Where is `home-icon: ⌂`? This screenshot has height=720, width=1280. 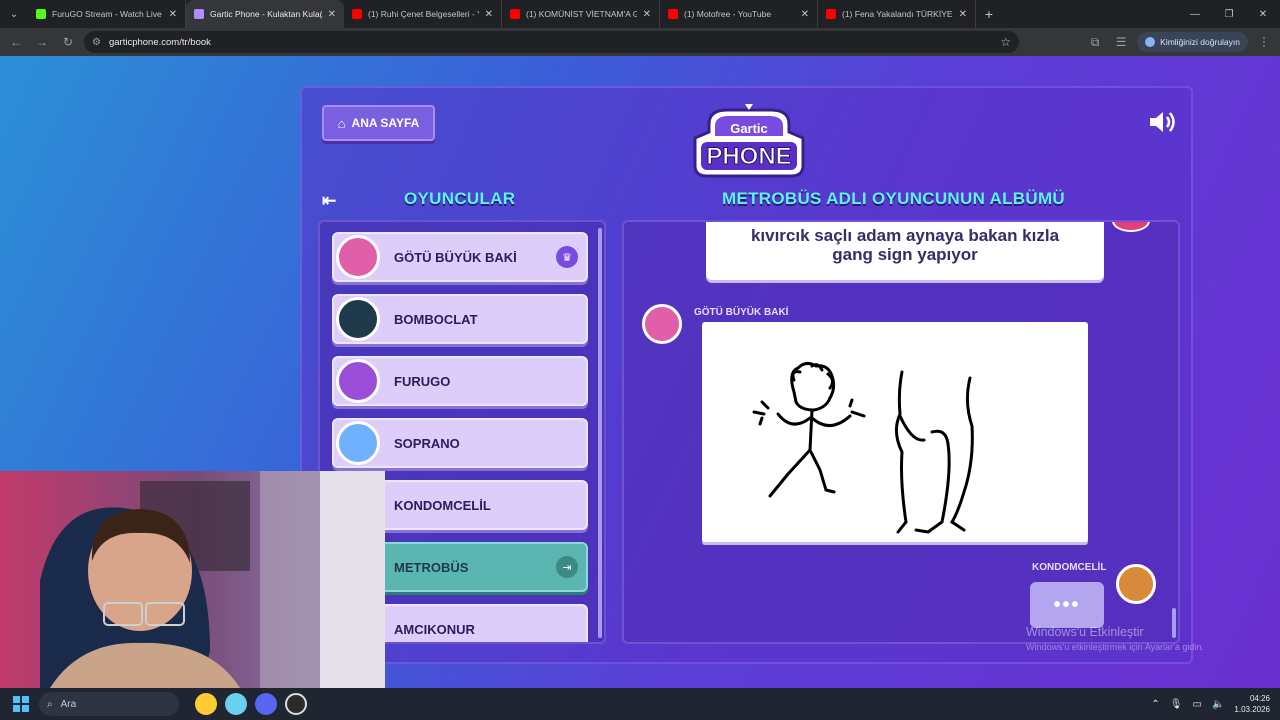
home-icon: ⌂ is located at coordinates (341, 123).